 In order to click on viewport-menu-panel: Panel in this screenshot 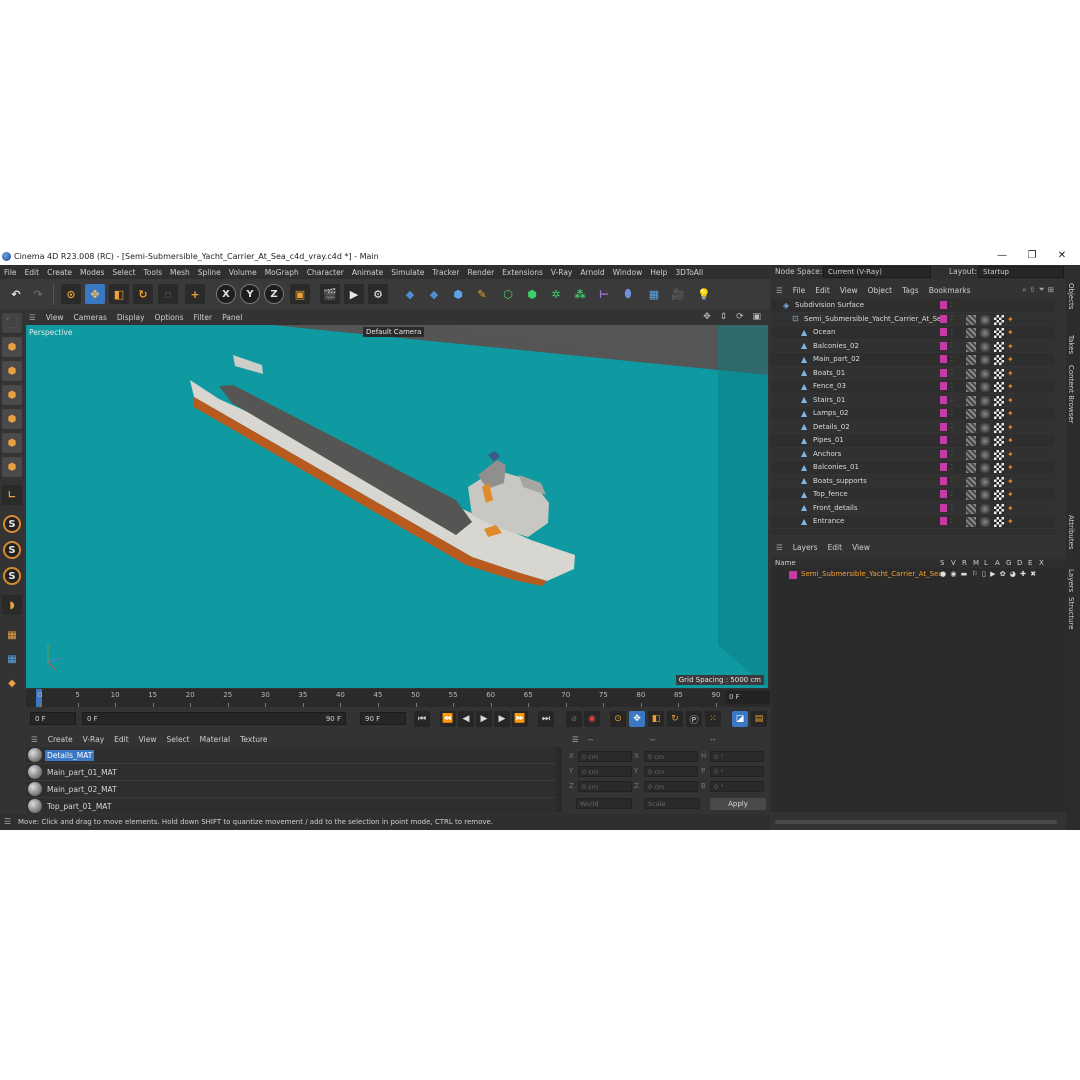, I will do `click(232, 317)`.